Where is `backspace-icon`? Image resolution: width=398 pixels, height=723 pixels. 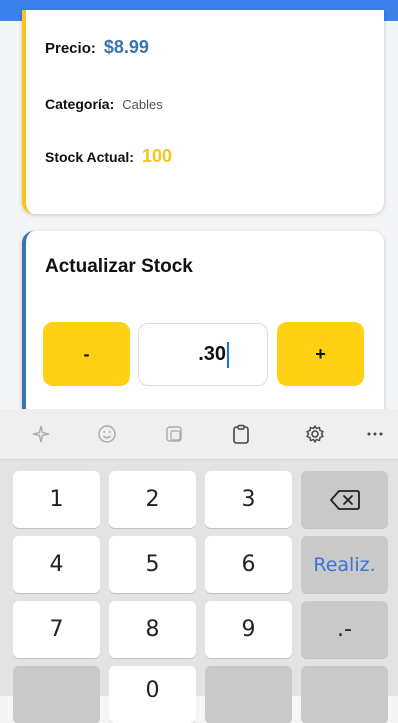 backspace-icon is located at coordinates (344, 499).